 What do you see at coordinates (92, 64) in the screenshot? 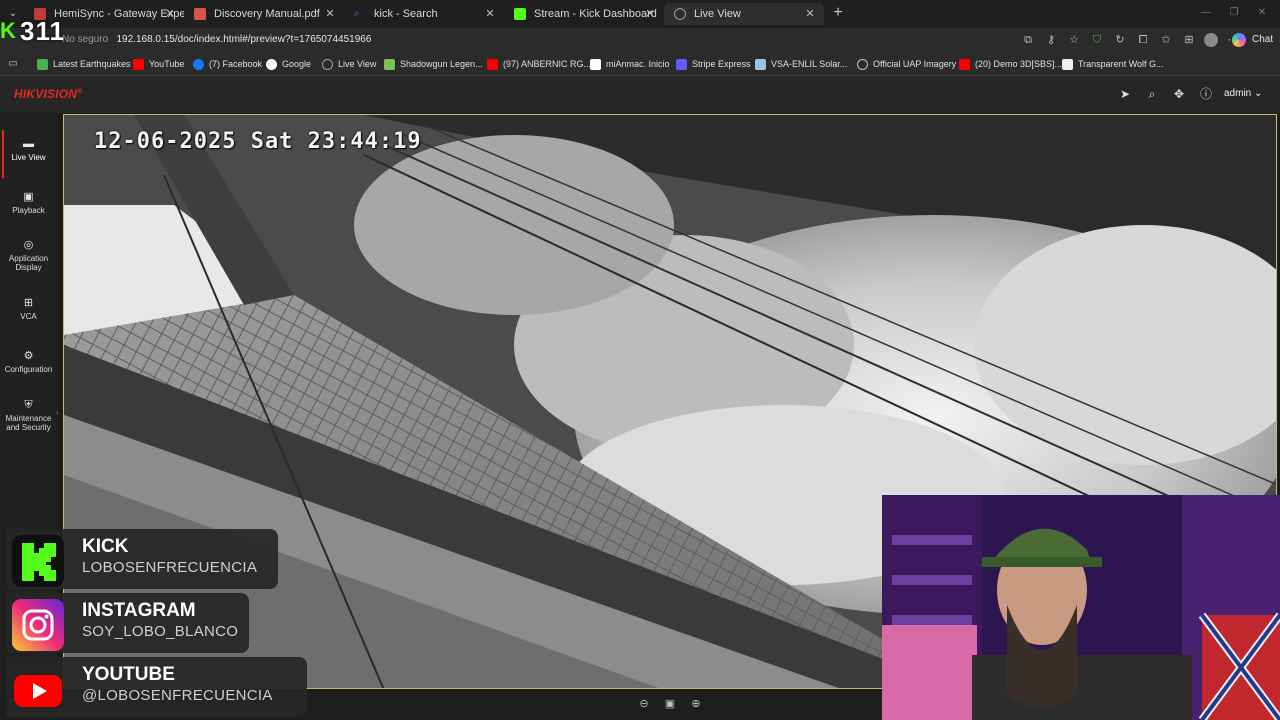
I see `bookmark-label: Latest Earthquakes` at bounding box center [92, 64].